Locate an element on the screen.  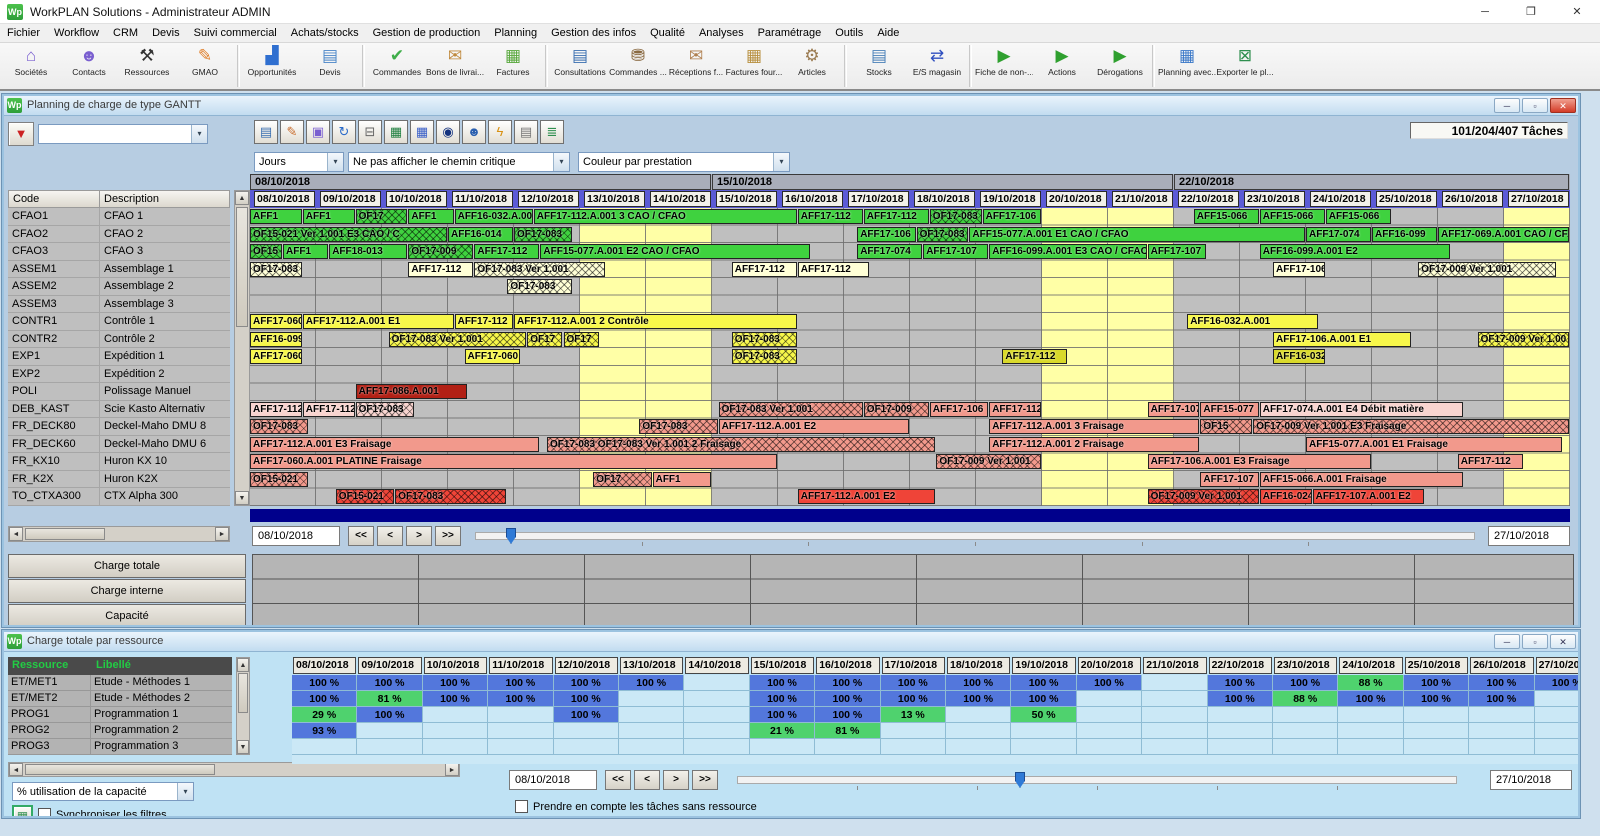
gantt-bar: OF17-009 Ver 1.001 E3 Fraisage is located at coordinates (1411, 427).